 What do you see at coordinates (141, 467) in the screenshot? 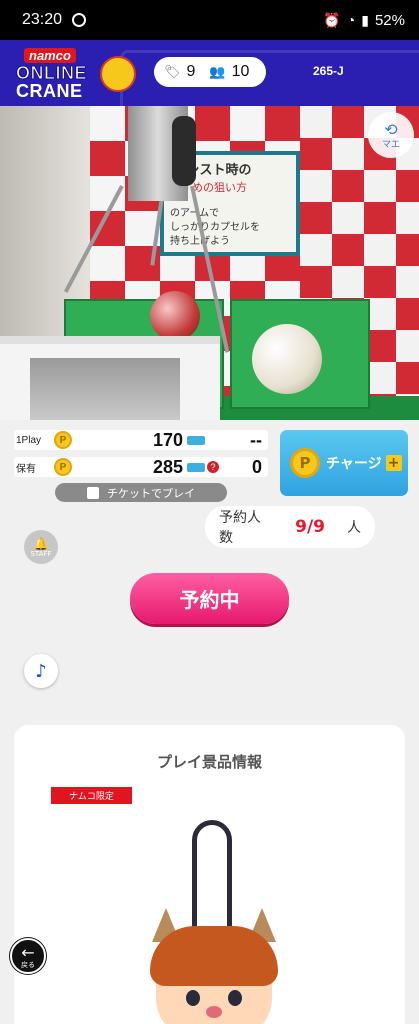
I see `owned-row: 保有 P 285 ? 0` at bounding box center [141, 467].